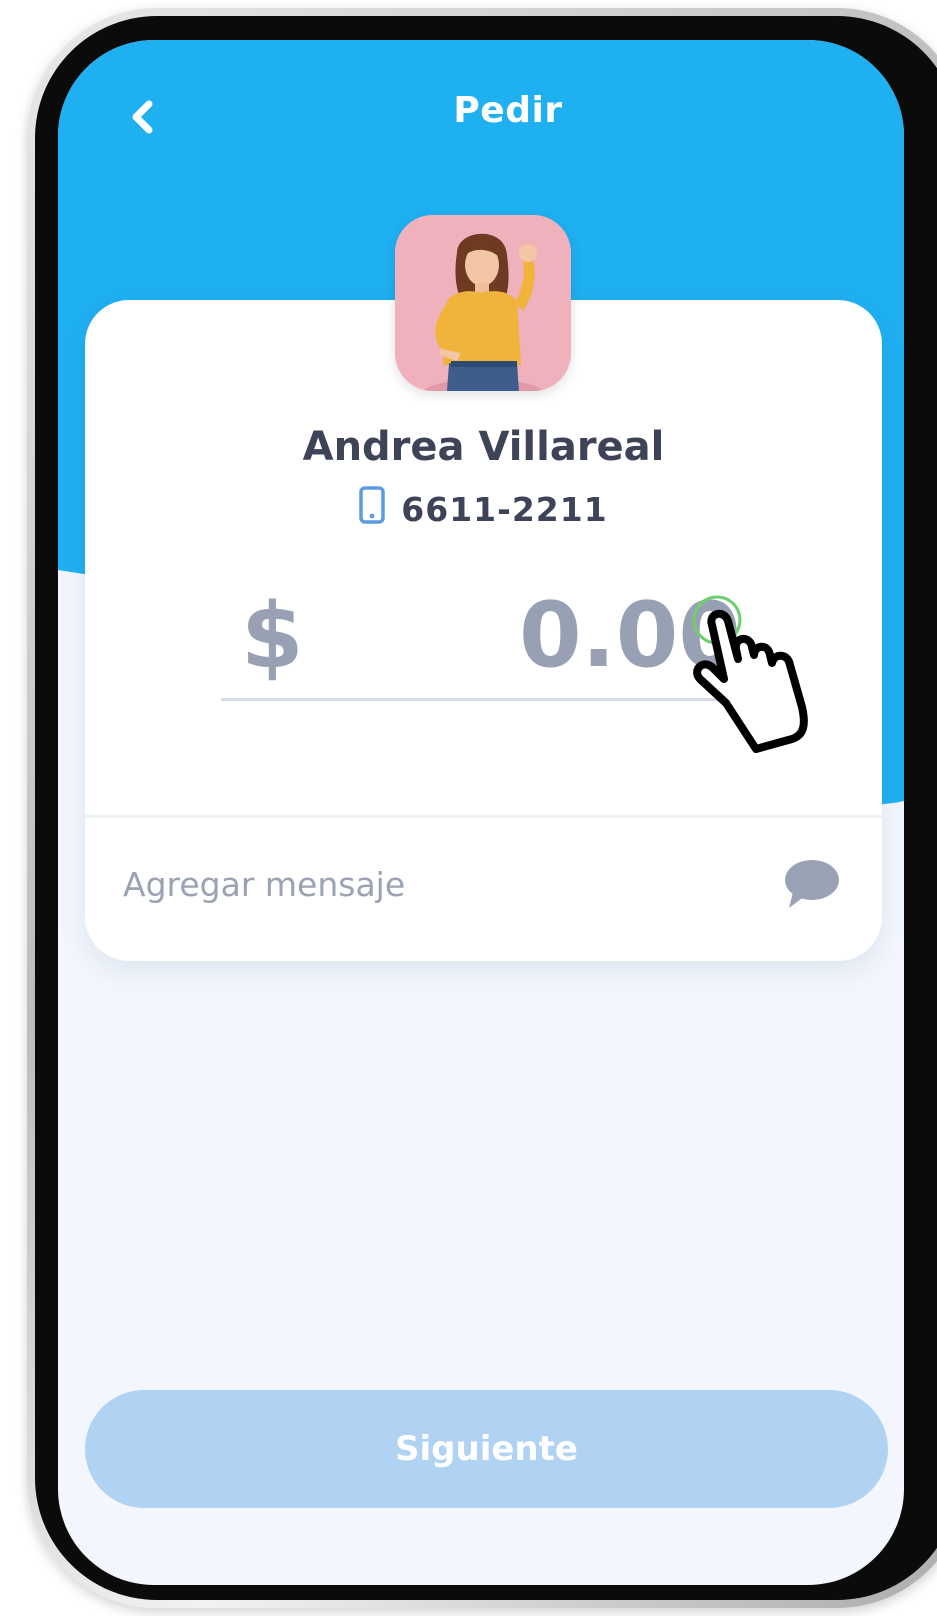  I want to click on chat-bubble-icon, so click(812, 884).